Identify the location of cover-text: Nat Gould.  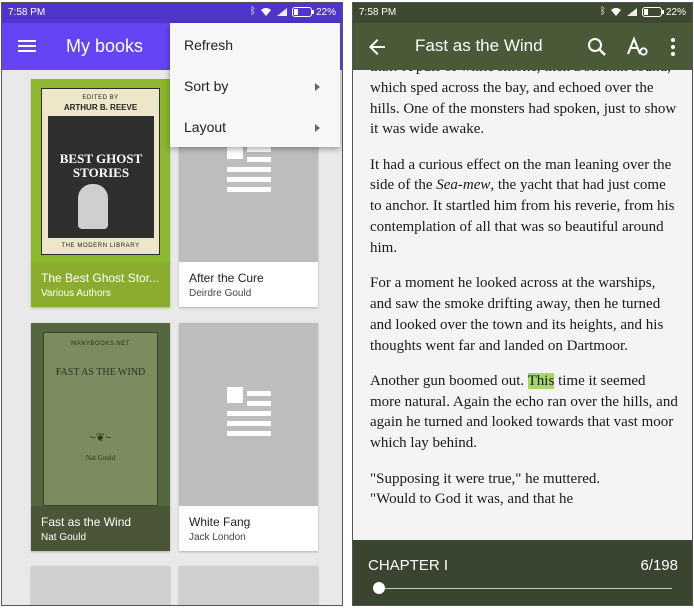
(100, 458).